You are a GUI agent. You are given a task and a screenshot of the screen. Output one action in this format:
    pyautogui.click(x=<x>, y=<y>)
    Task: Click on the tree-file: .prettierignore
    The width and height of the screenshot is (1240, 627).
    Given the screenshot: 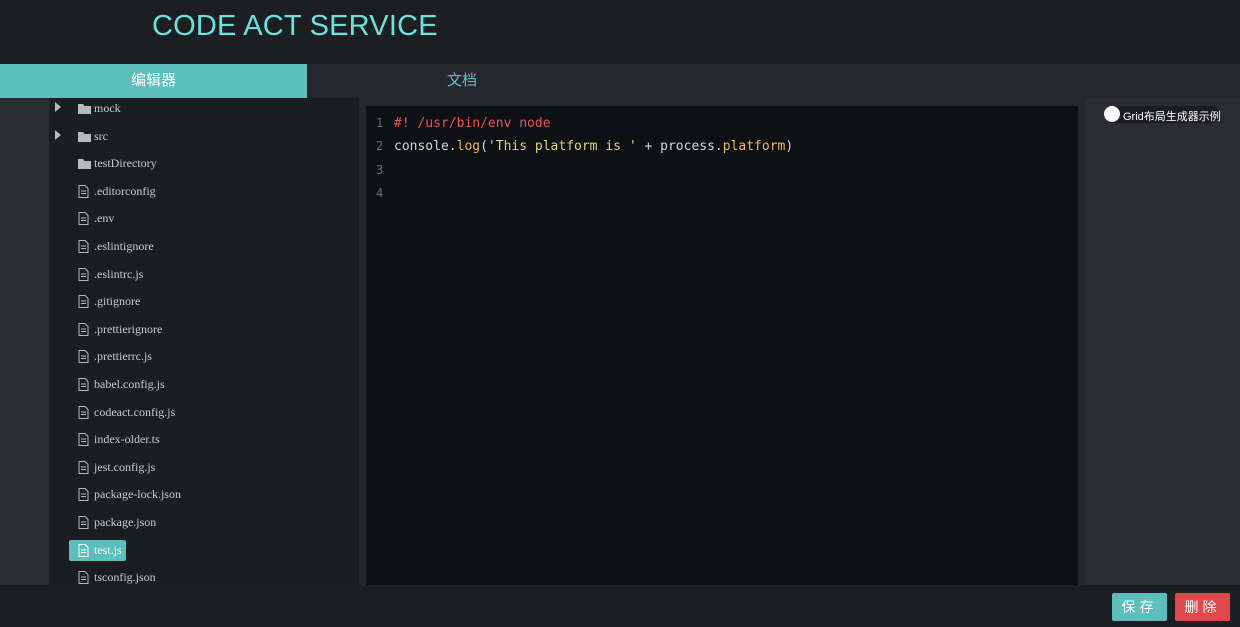 What is the action you would take?
    pyautogui.click(x=204, y=330)
    